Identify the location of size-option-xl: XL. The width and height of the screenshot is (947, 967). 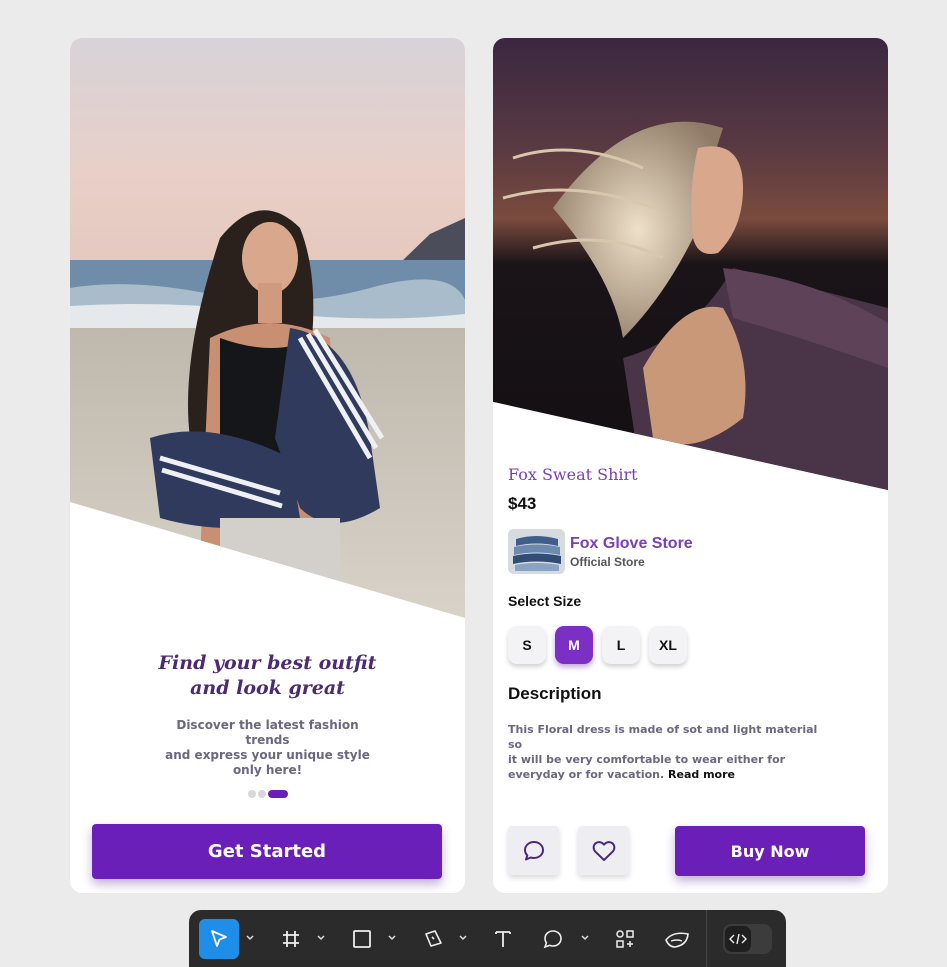
(668, 645).